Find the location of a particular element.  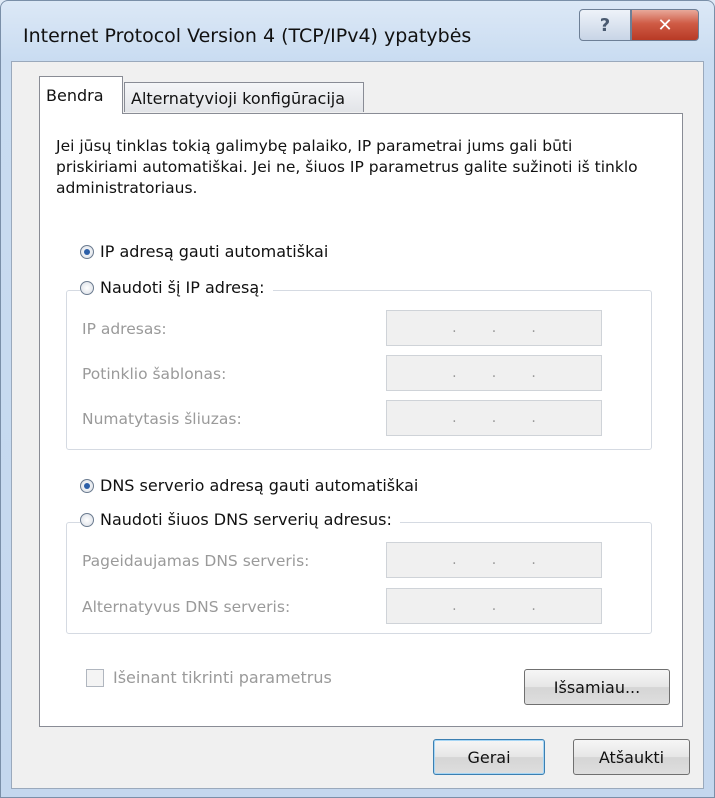

close-button: ✕ is located at coordinates (665, 25).